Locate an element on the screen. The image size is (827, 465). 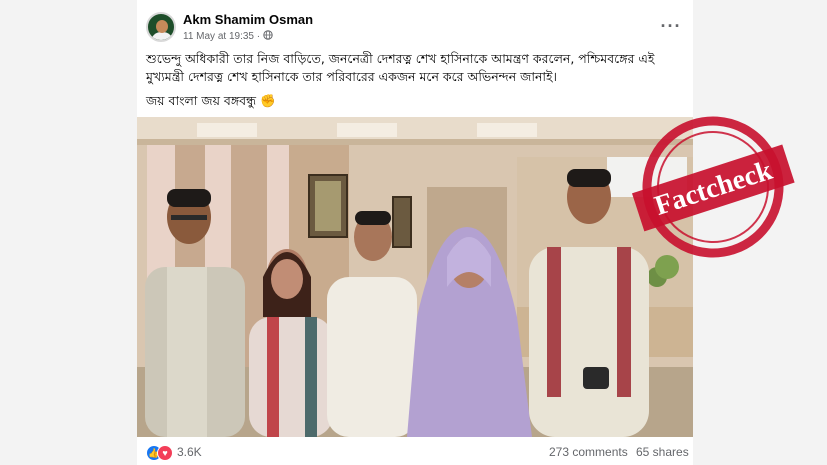
globe-icon is located at coordinates (268, 35).